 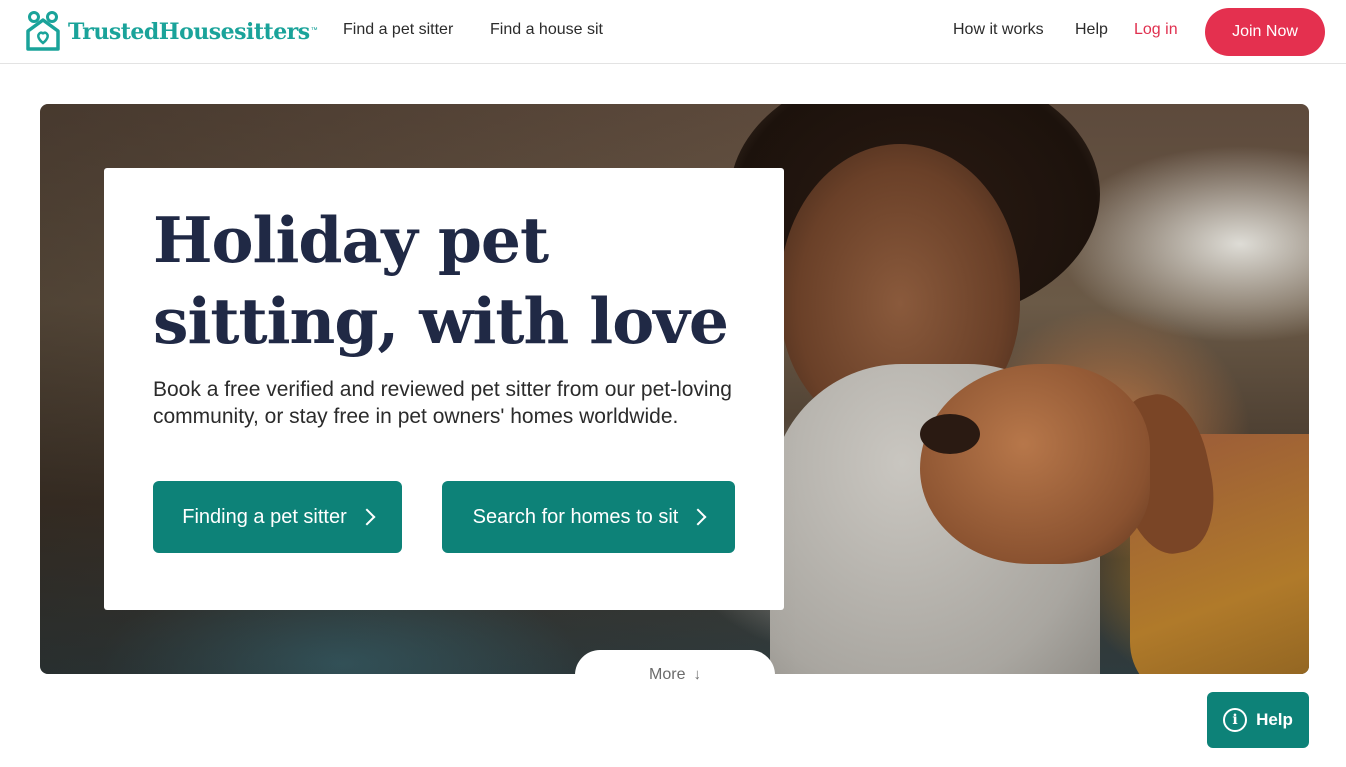 I want to click on nav-find-house-sit: Find a house sit, so click(x=546, y=30).